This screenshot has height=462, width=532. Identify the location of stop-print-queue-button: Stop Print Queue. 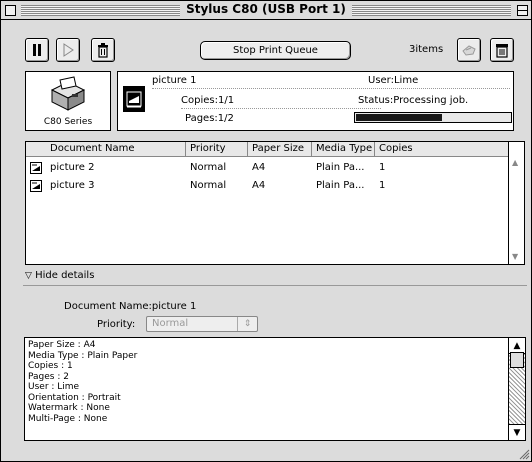
(275, 50).